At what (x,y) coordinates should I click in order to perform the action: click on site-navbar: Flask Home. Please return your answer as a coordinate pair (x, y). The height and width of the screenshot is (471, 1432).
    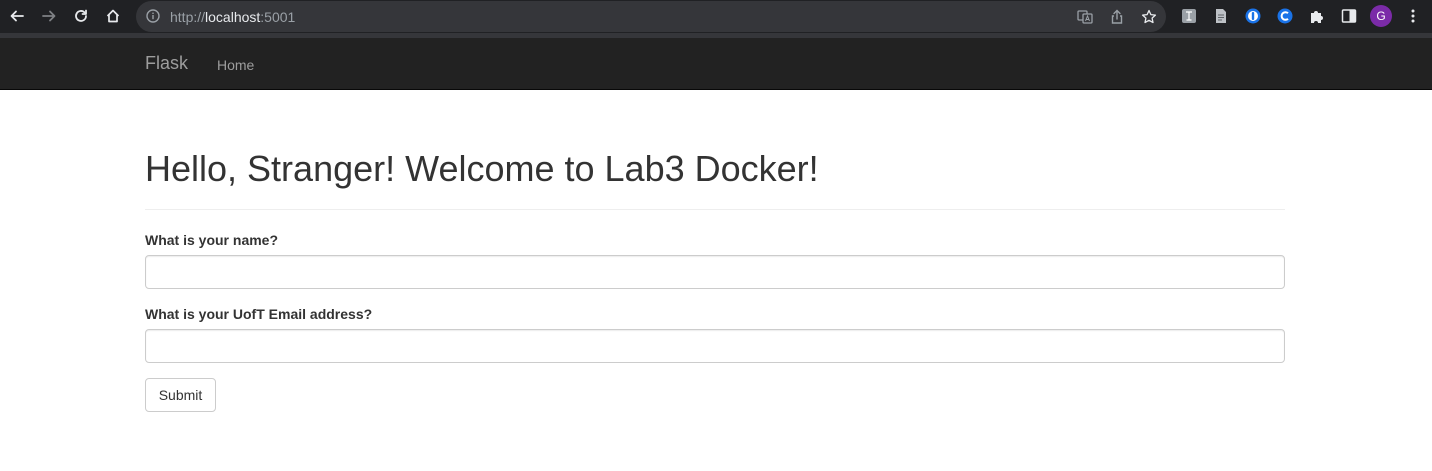
    Looking at the image, I should click on (716, 64).